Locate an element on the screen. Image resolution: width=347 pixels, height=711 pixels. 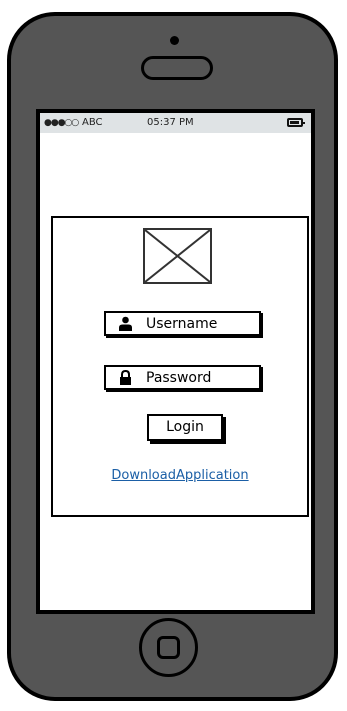
login-button: Login is located at coordinates (185, 427).